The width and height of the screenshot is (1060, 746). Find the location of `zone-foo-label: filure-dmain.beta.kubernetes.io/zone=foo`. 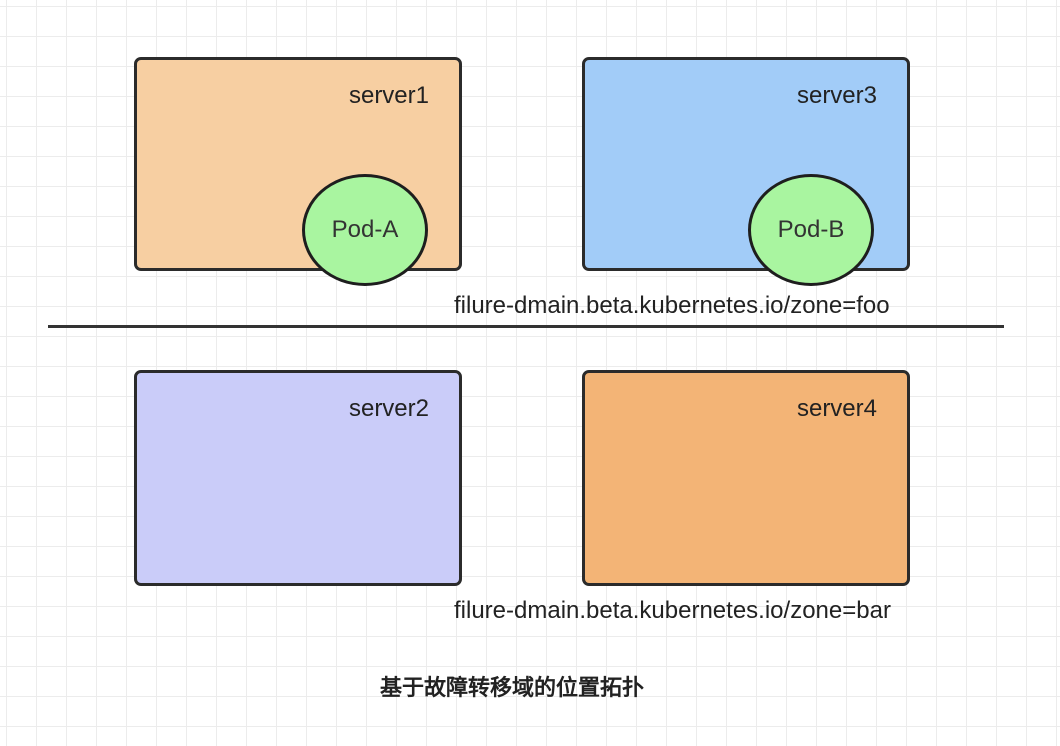

zone-foo-label: filure-dmain.beta.kubernetes.io/zone=foo is located at coordinates (672, 305).